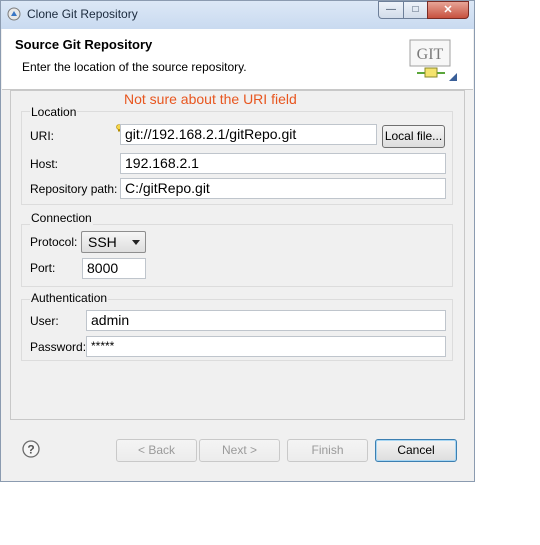  I want to click on page-title: Source Git Repository, so click(84, 44).